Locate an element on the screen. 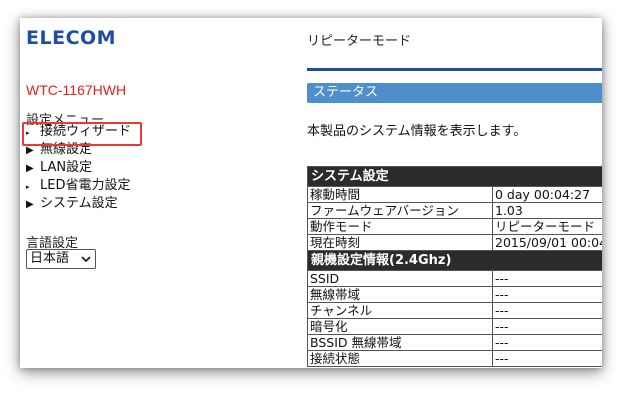 Image resolution: width=642 pixels, height=406 pixels. table-row: BSSID 無線帯域 --- is located at coordinates (454, 342).